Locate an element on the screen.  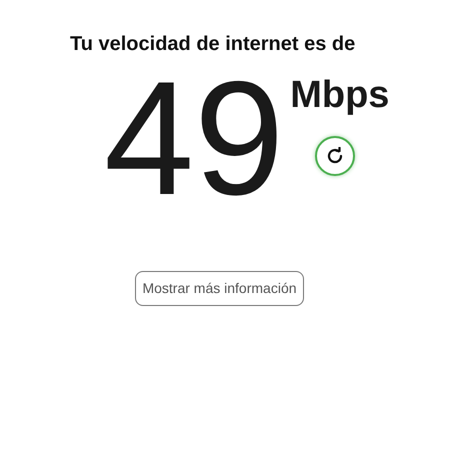
speed-heading: Tu velocidad de internet es de is located at coordinates (213, 44).